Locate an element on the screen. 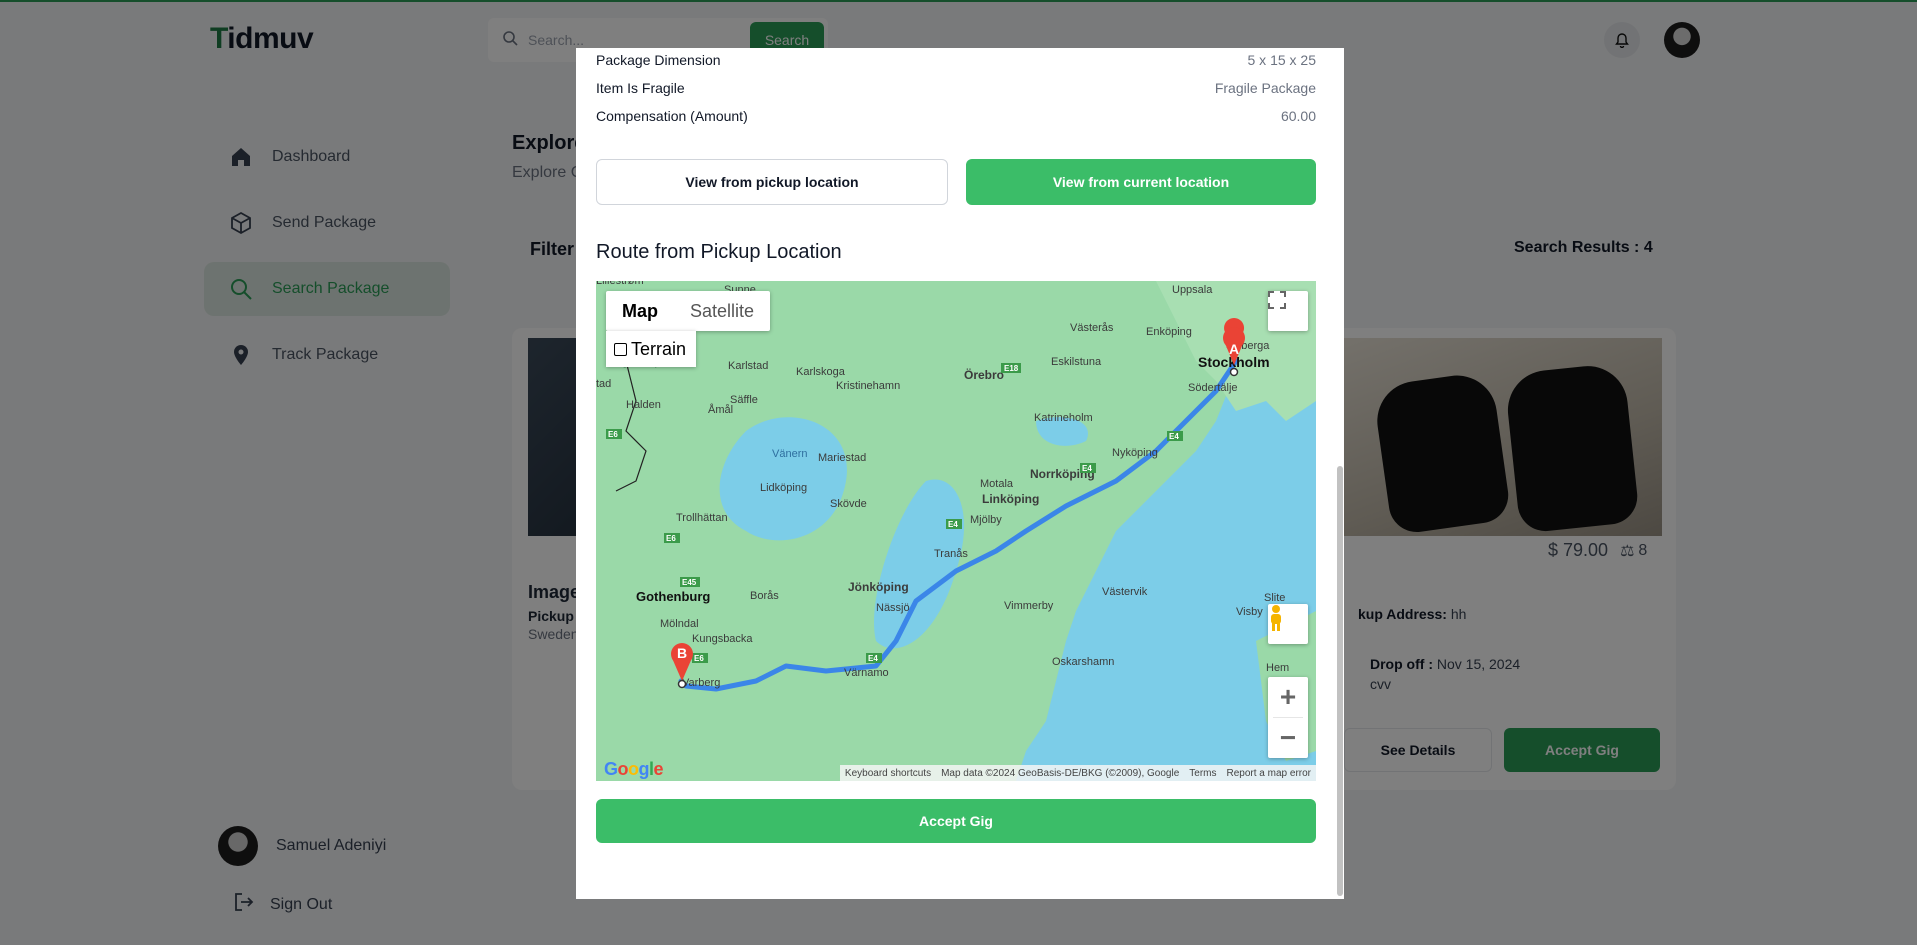  svg-text: Oskarshamn is located at coordinates (1083, 662).